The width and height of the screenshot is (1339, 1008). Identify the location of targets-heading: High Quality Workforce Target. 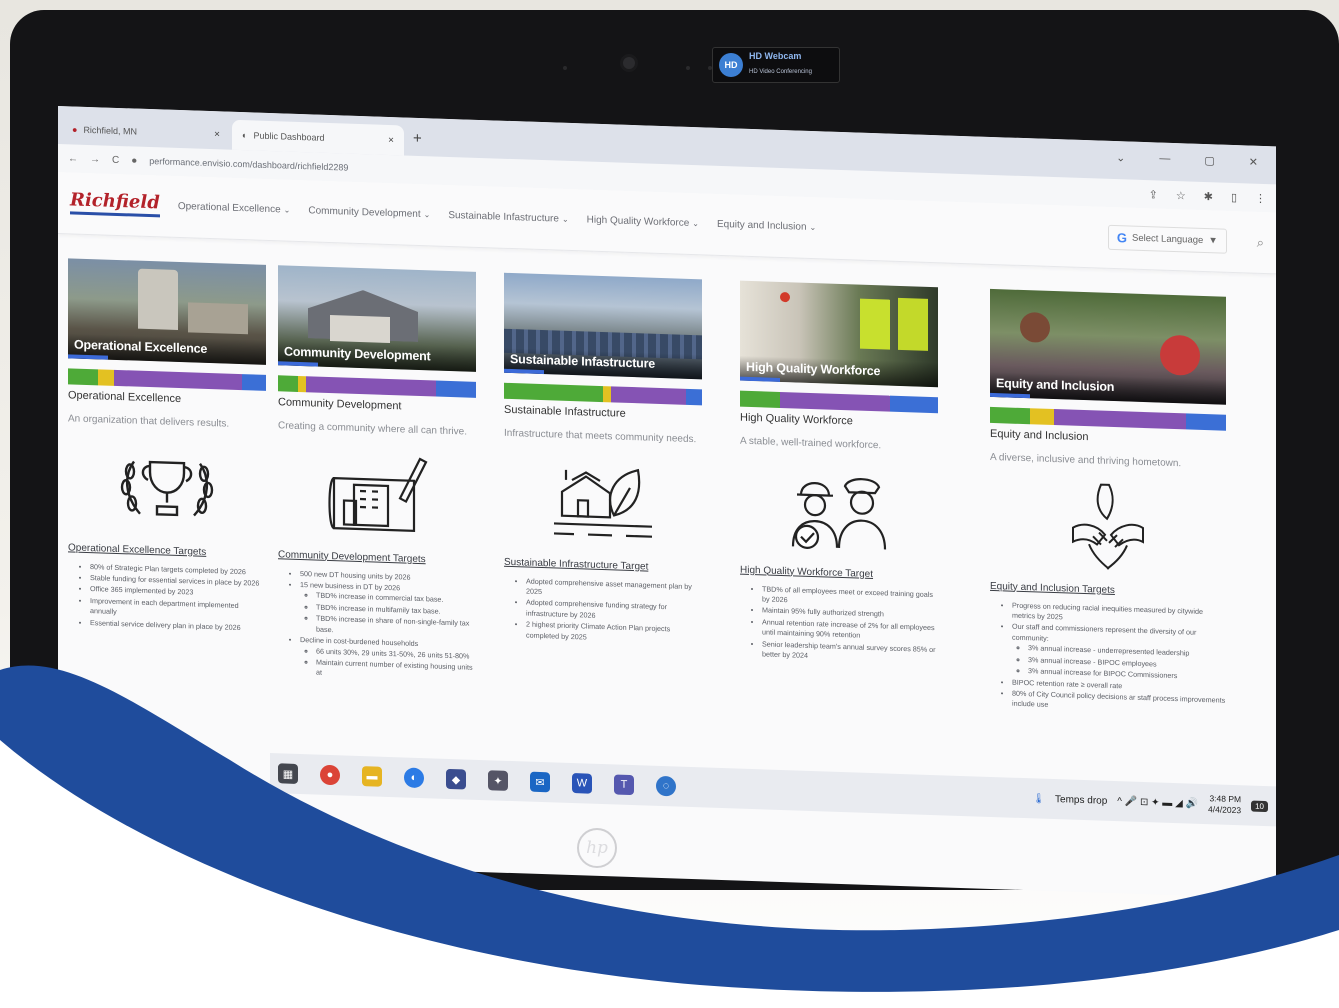
(839, 573).